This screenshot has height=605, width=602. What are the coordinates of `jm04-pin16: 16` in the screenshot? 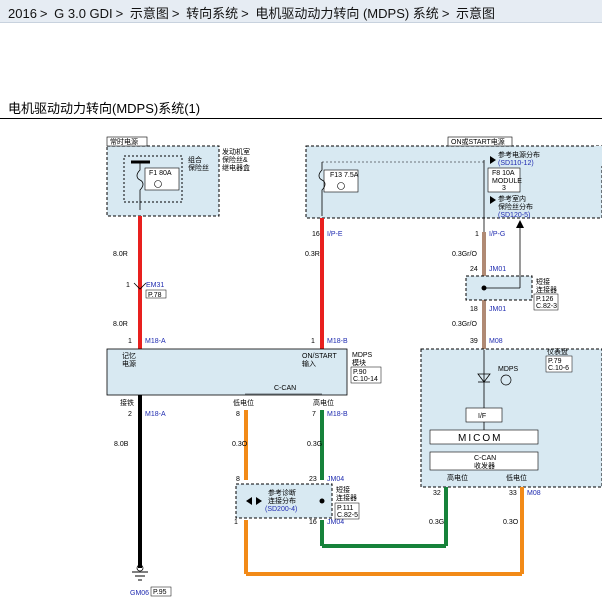 It's located at (313, 522).